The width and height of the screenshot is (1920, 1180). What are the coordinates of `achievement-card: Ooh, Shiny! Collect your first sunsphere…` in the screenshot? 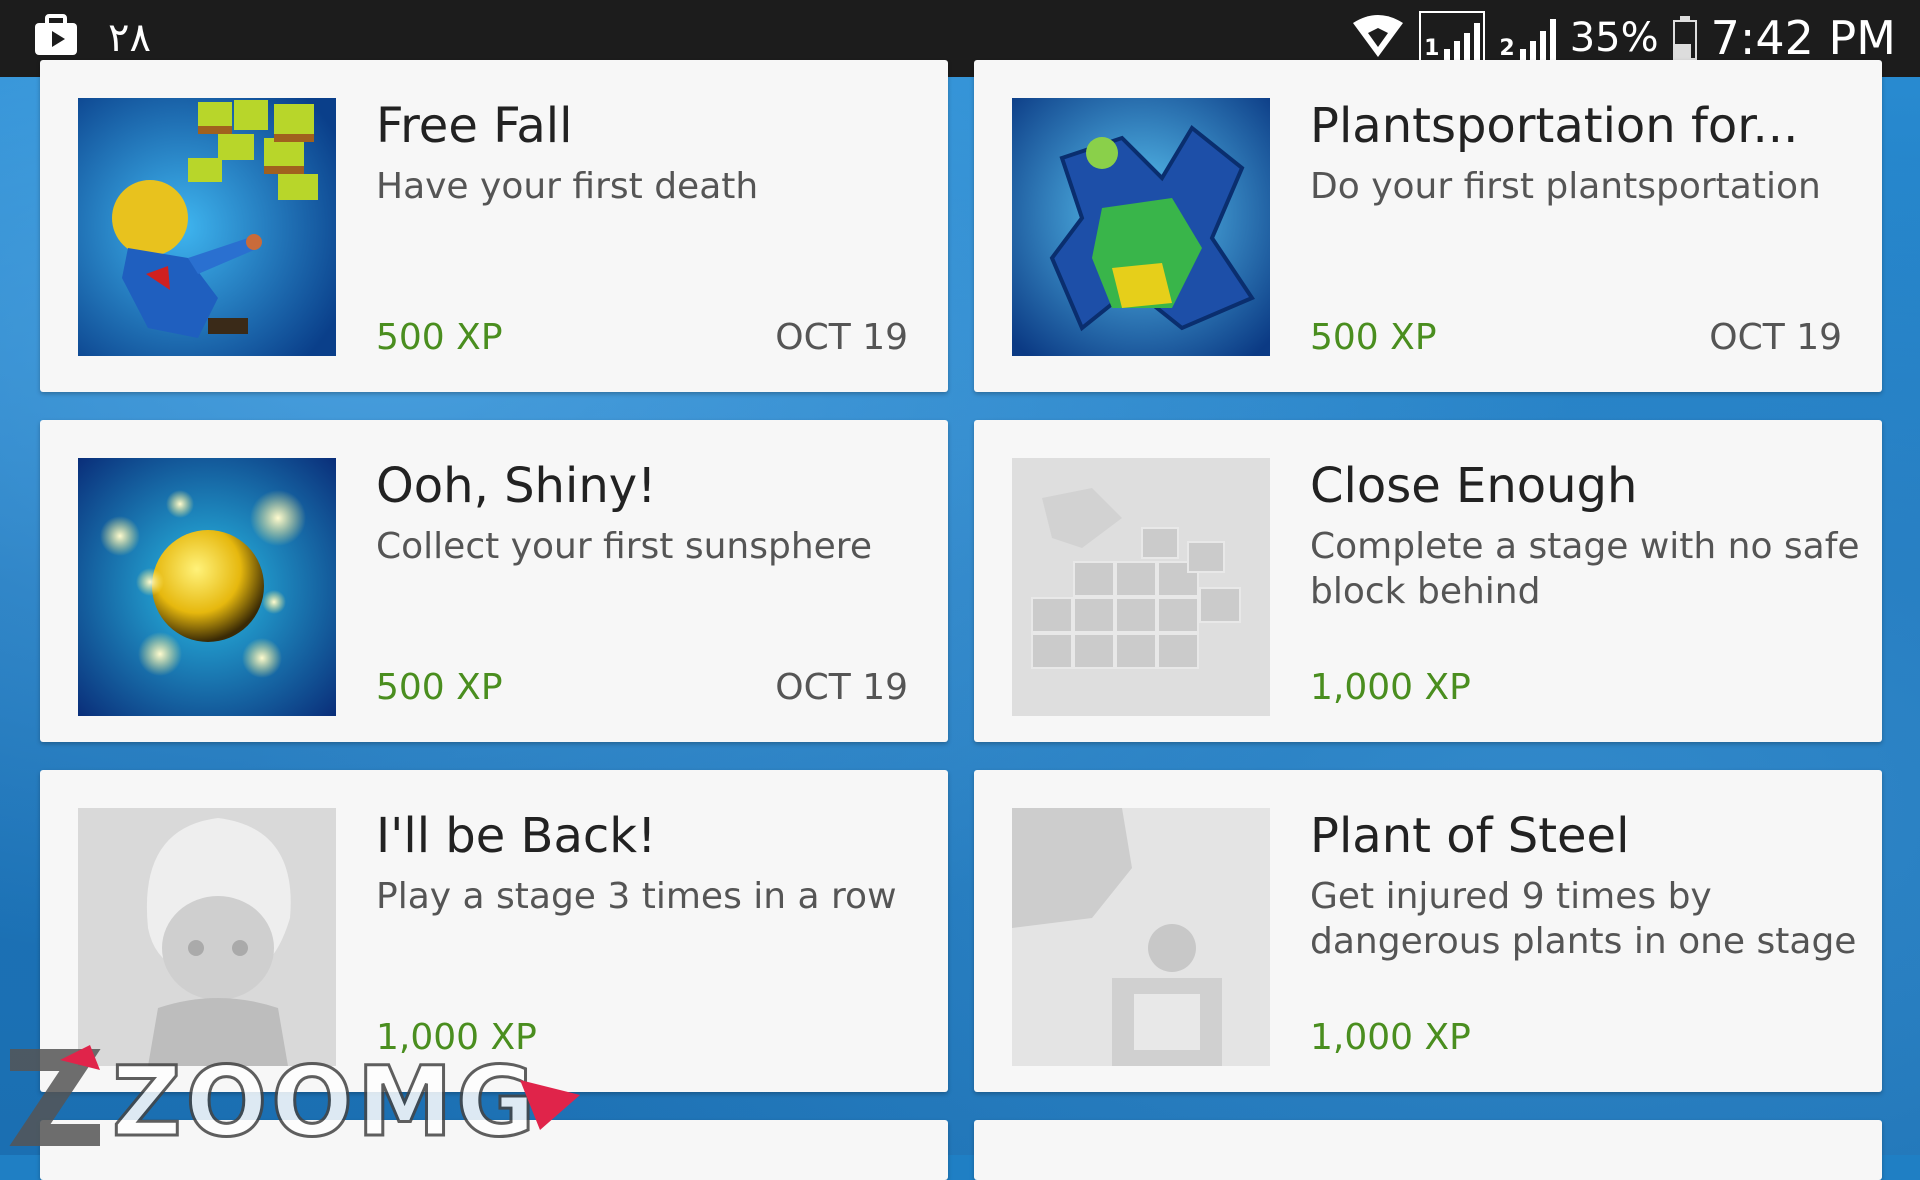 It's located at (494, 581).